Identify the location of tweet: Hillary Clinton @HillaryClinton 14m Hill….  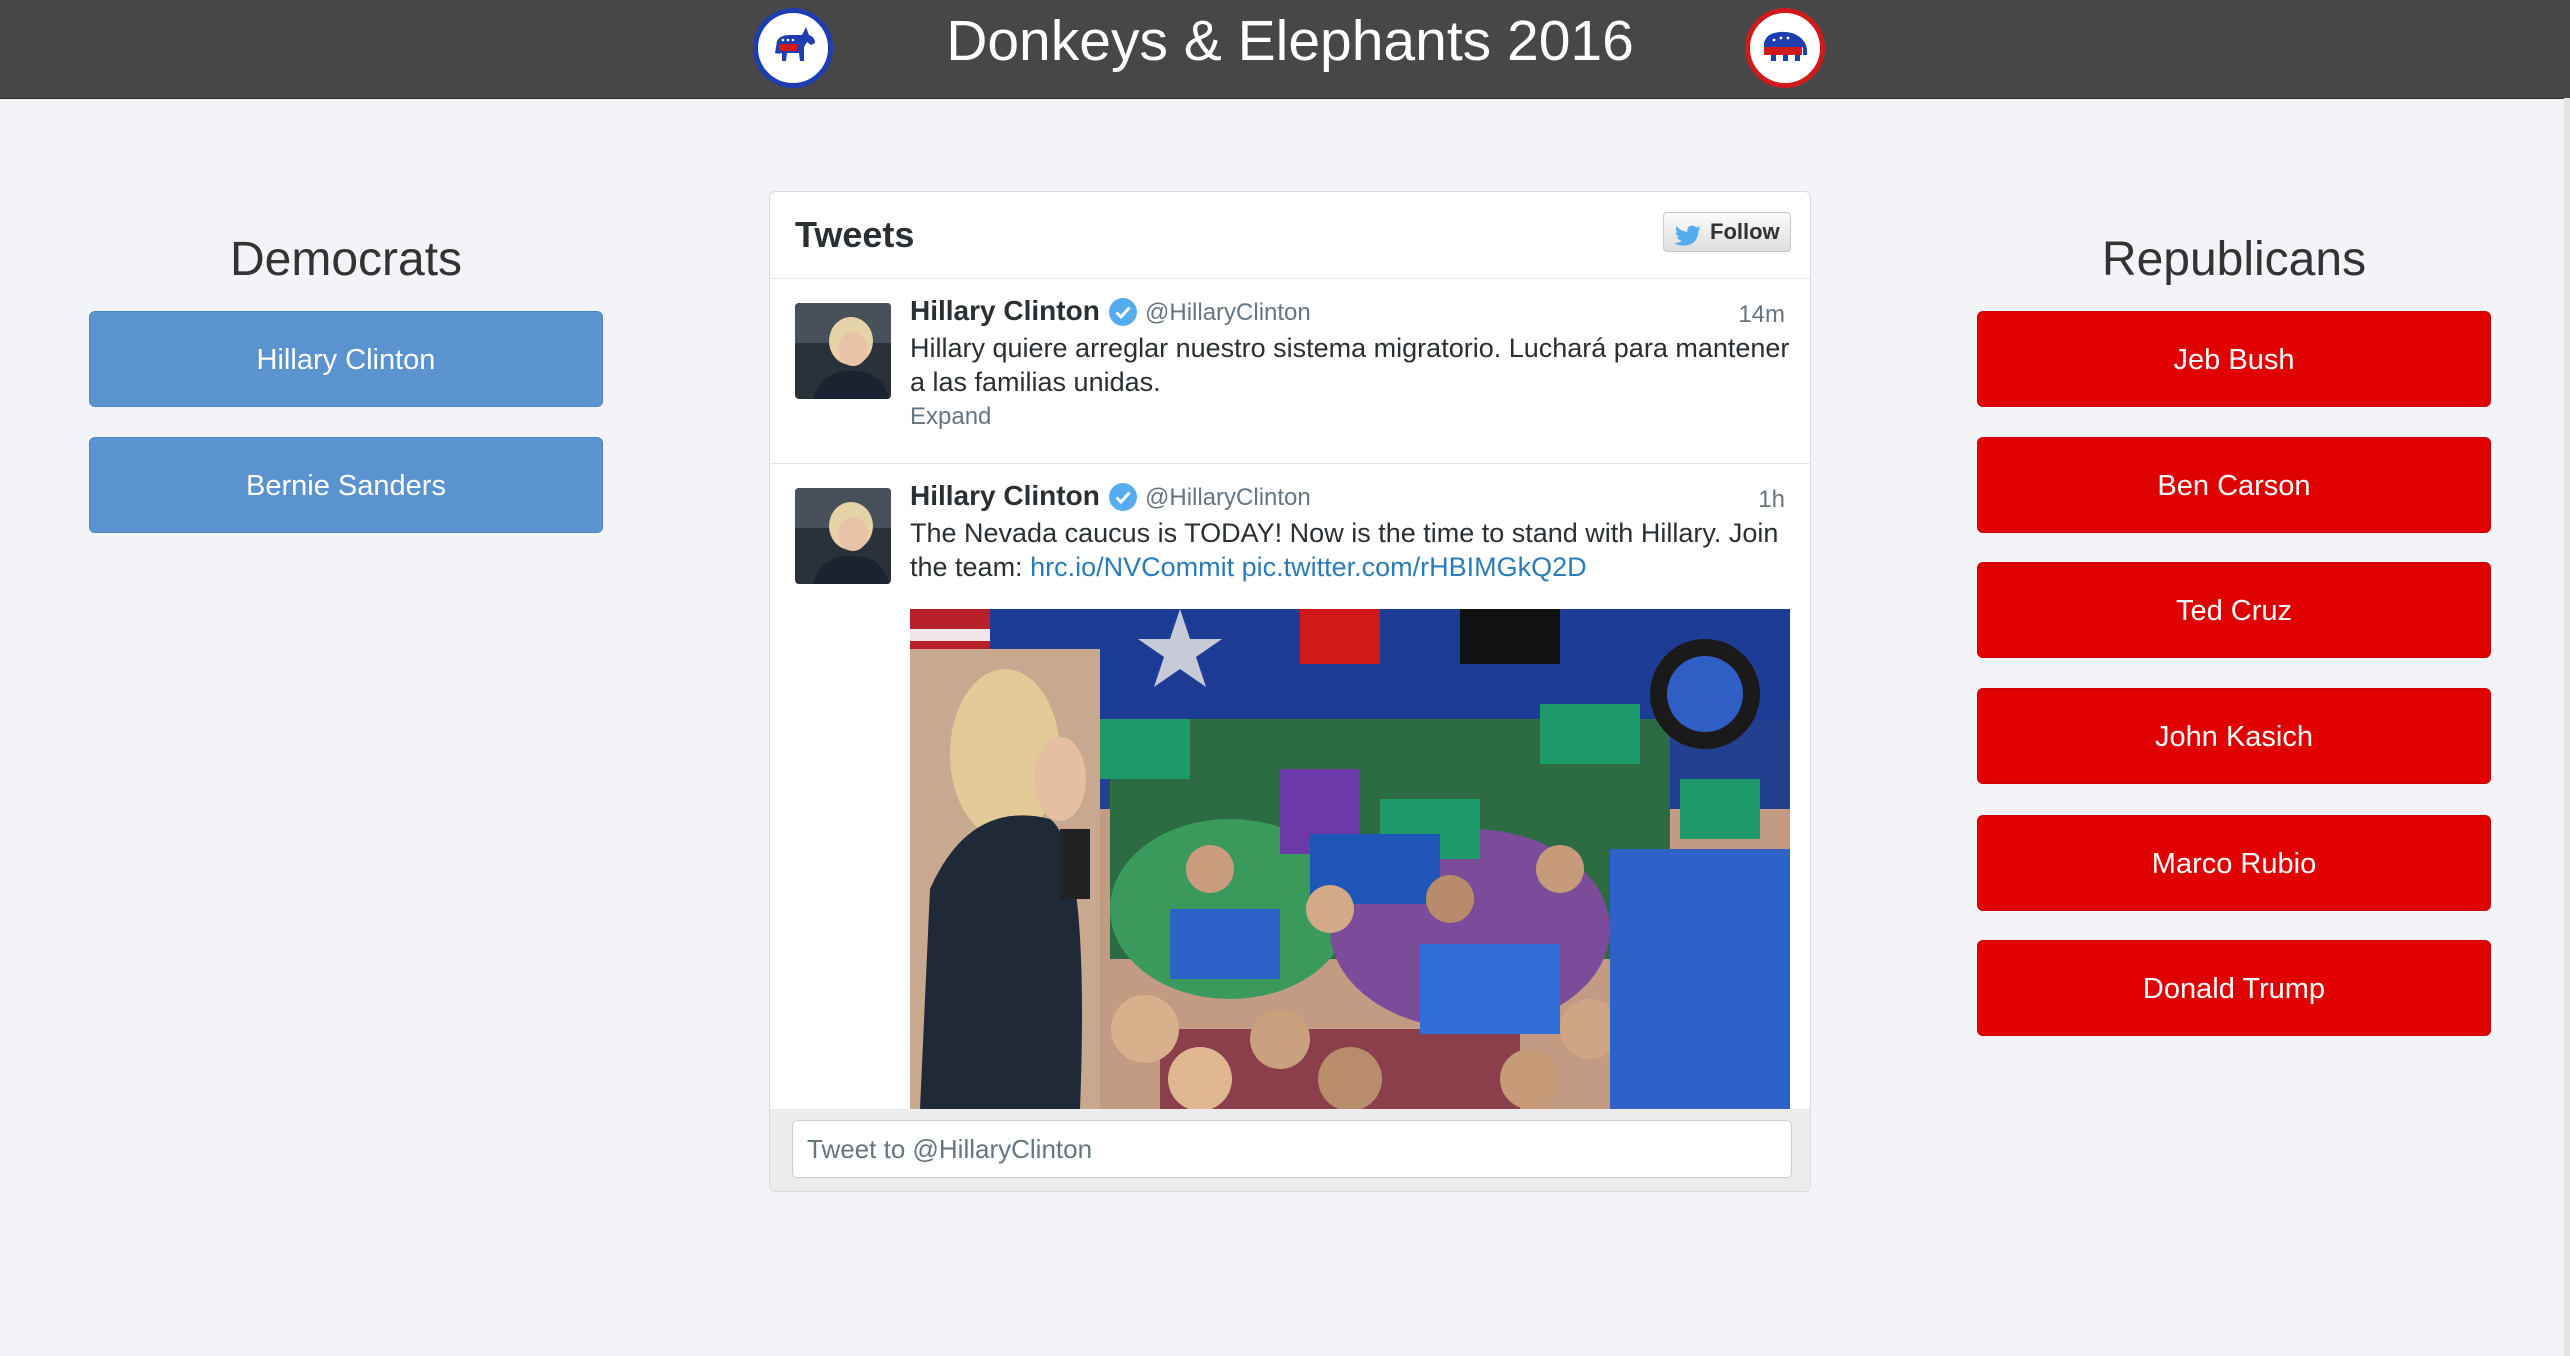
(1290, 371).